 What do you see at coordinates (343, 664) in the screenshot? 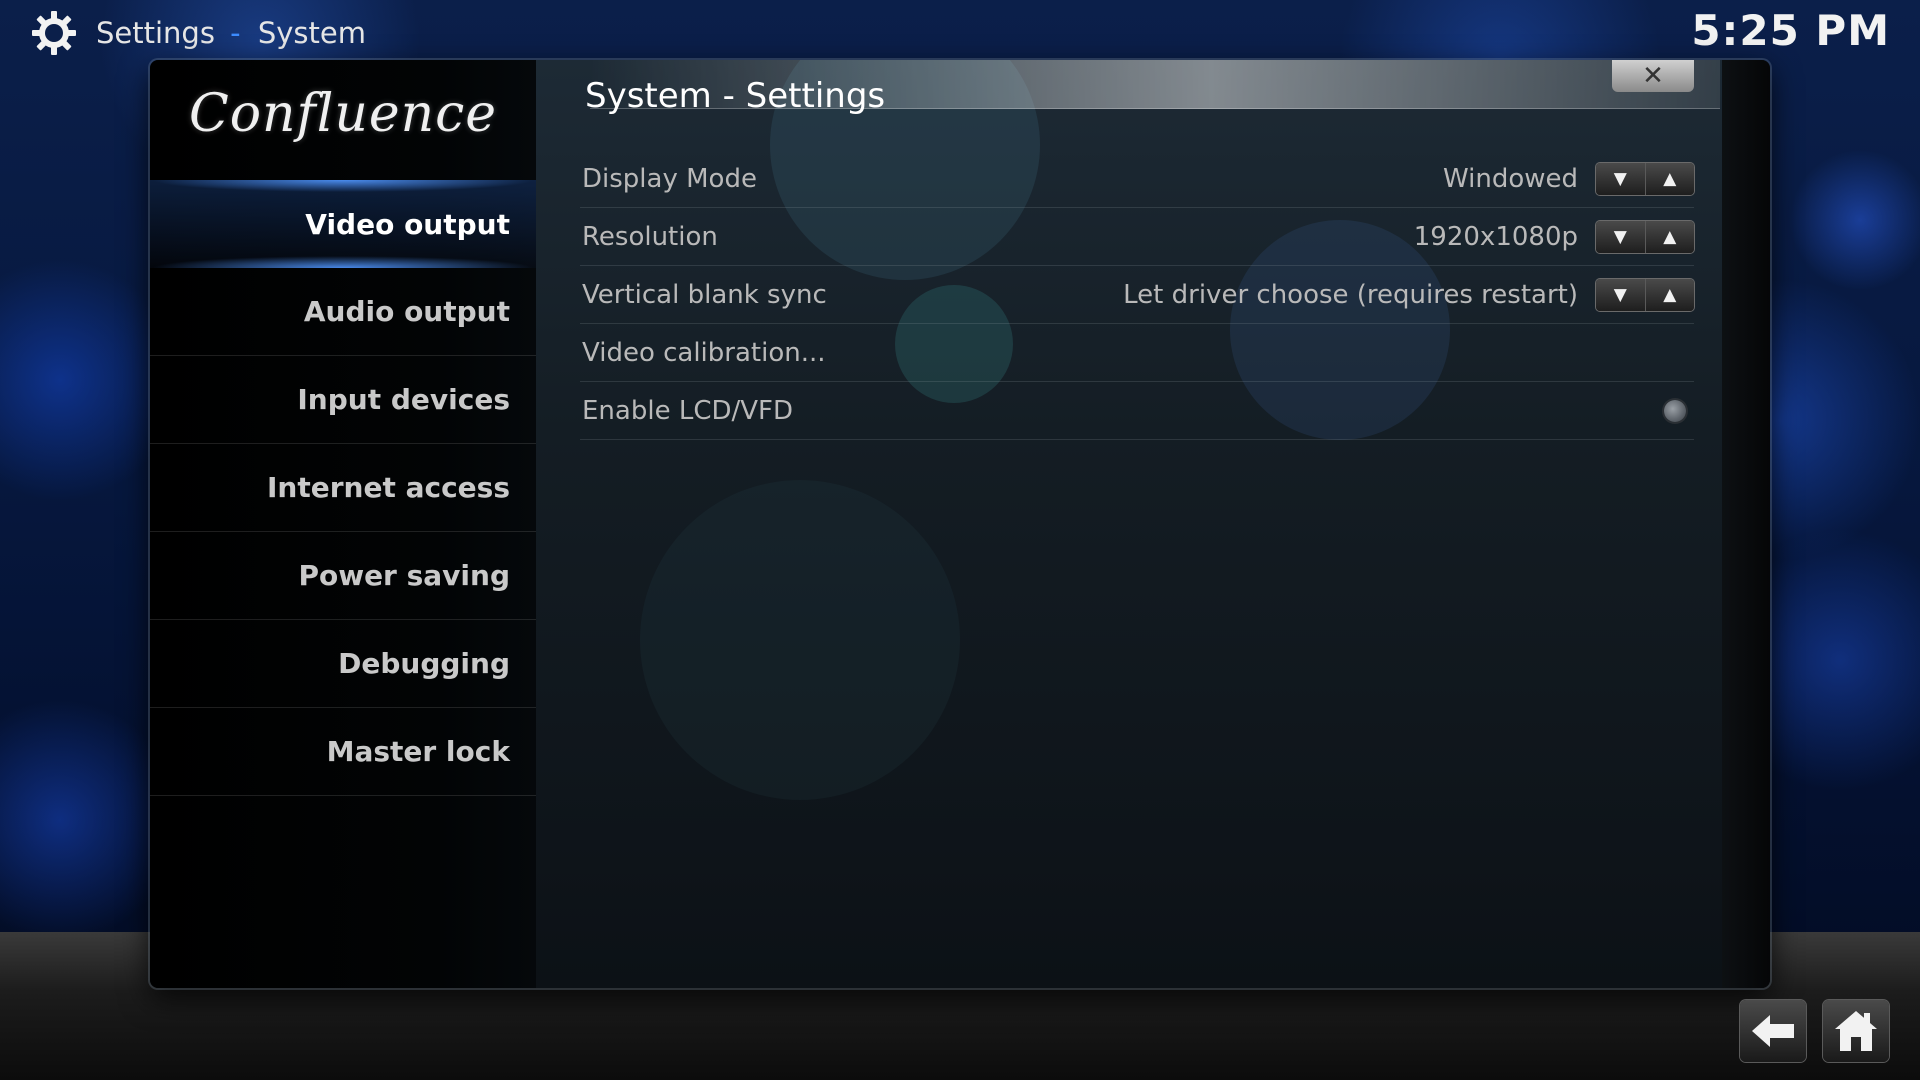
I see `sidebar-item-debugging: Debugging` at bounding box center [343, 664].